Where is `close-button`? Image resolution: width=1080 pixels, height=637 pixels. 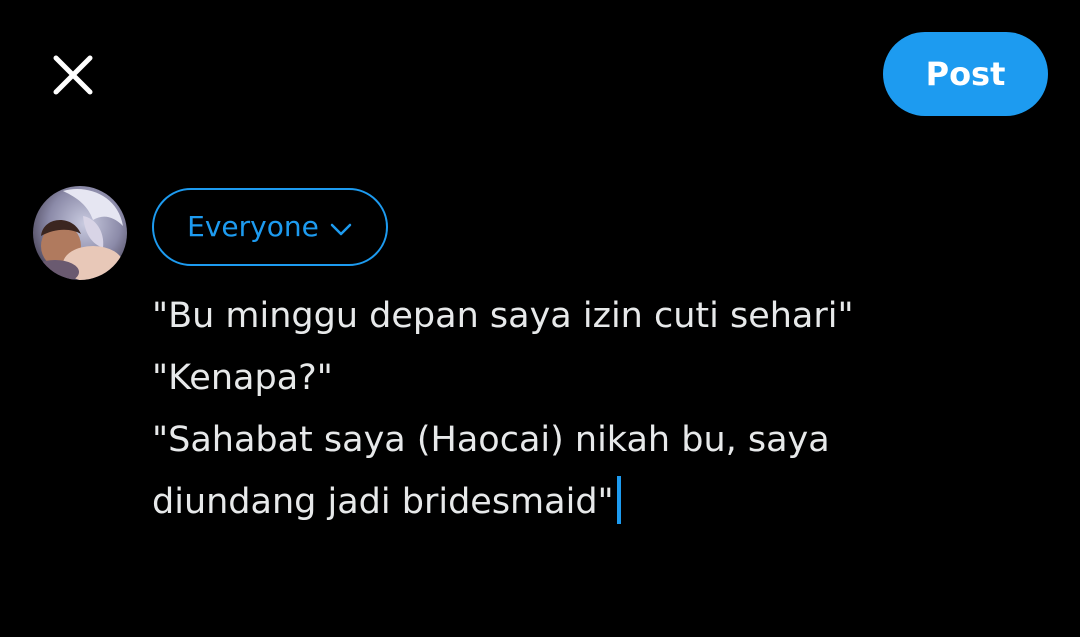
close-button is located at coordinates (73, 75).